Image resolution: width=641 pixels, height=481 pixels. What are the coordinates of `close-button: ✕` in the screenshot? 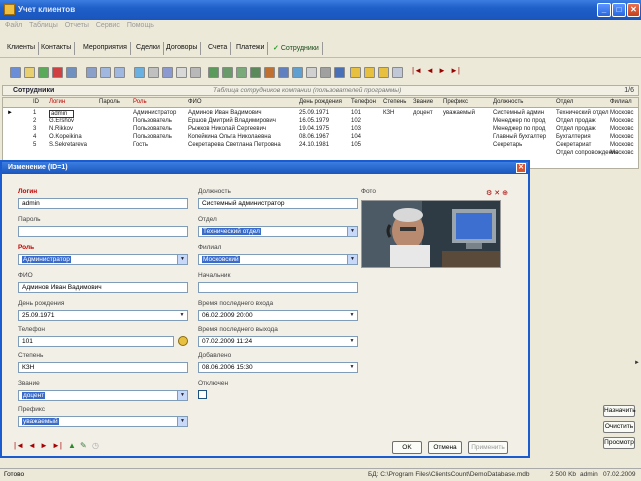 It's located at (633, 10).